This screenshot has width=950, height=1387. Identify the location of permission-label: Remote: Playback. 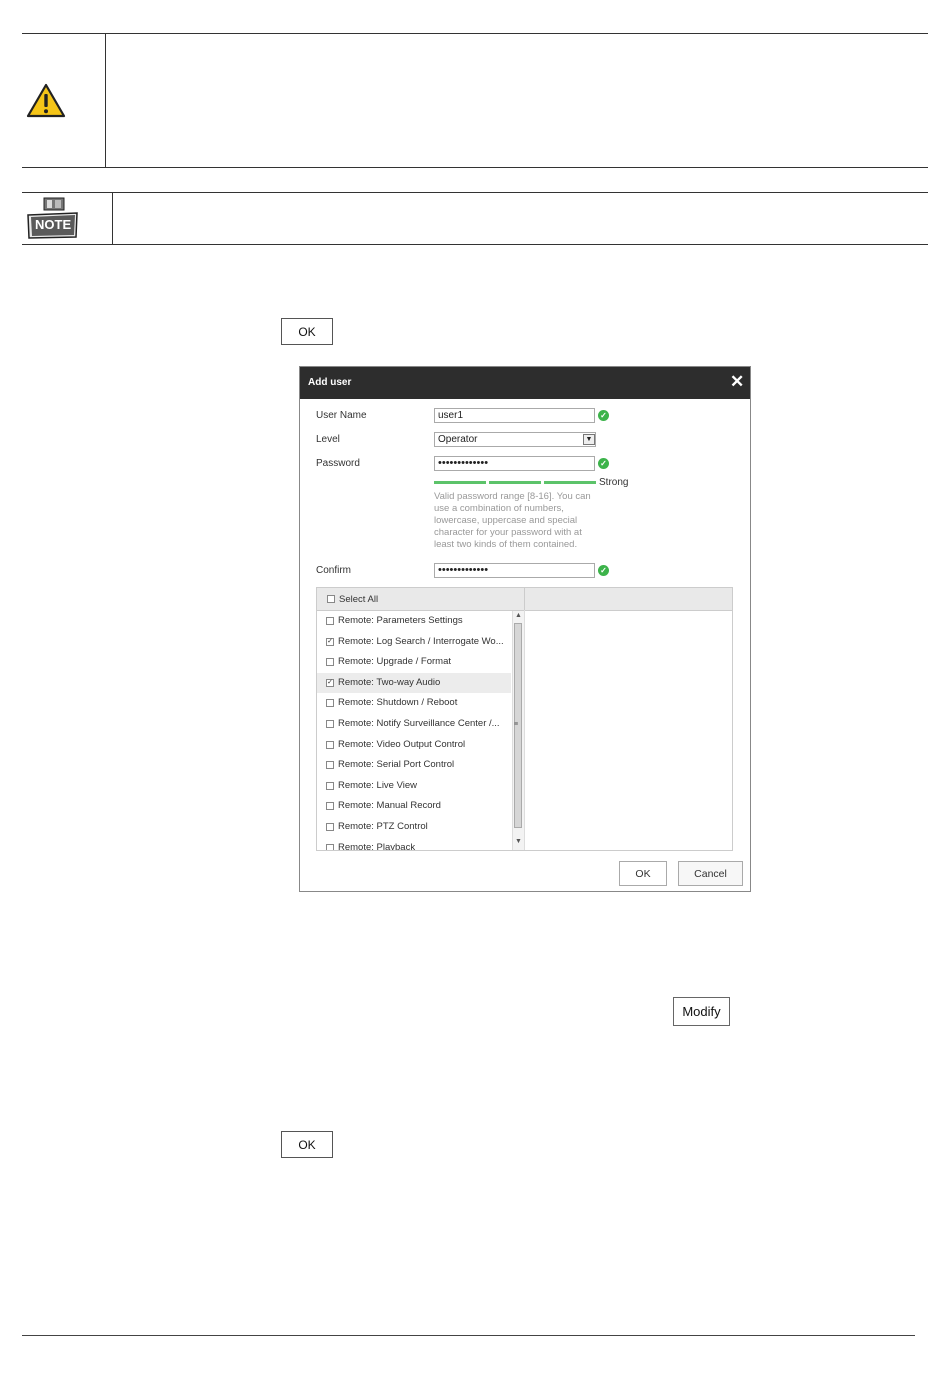
(377, 846).